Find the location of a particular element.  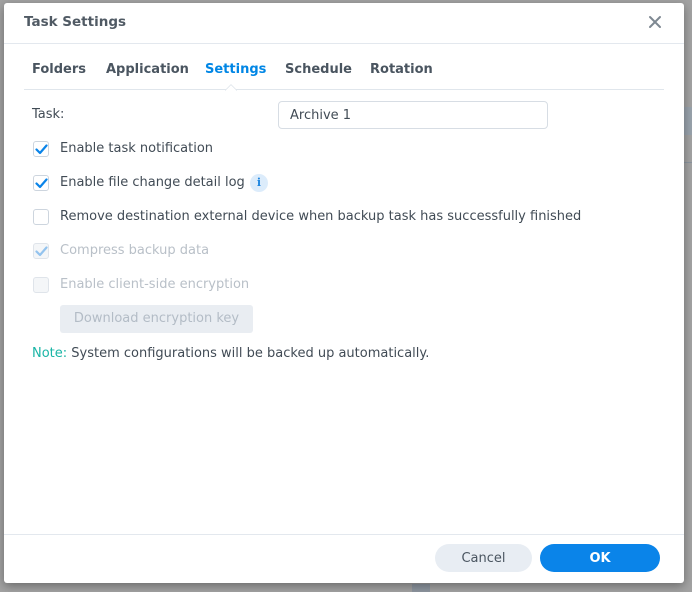

note-prefix: Note: is located at coordinates (50, 353).